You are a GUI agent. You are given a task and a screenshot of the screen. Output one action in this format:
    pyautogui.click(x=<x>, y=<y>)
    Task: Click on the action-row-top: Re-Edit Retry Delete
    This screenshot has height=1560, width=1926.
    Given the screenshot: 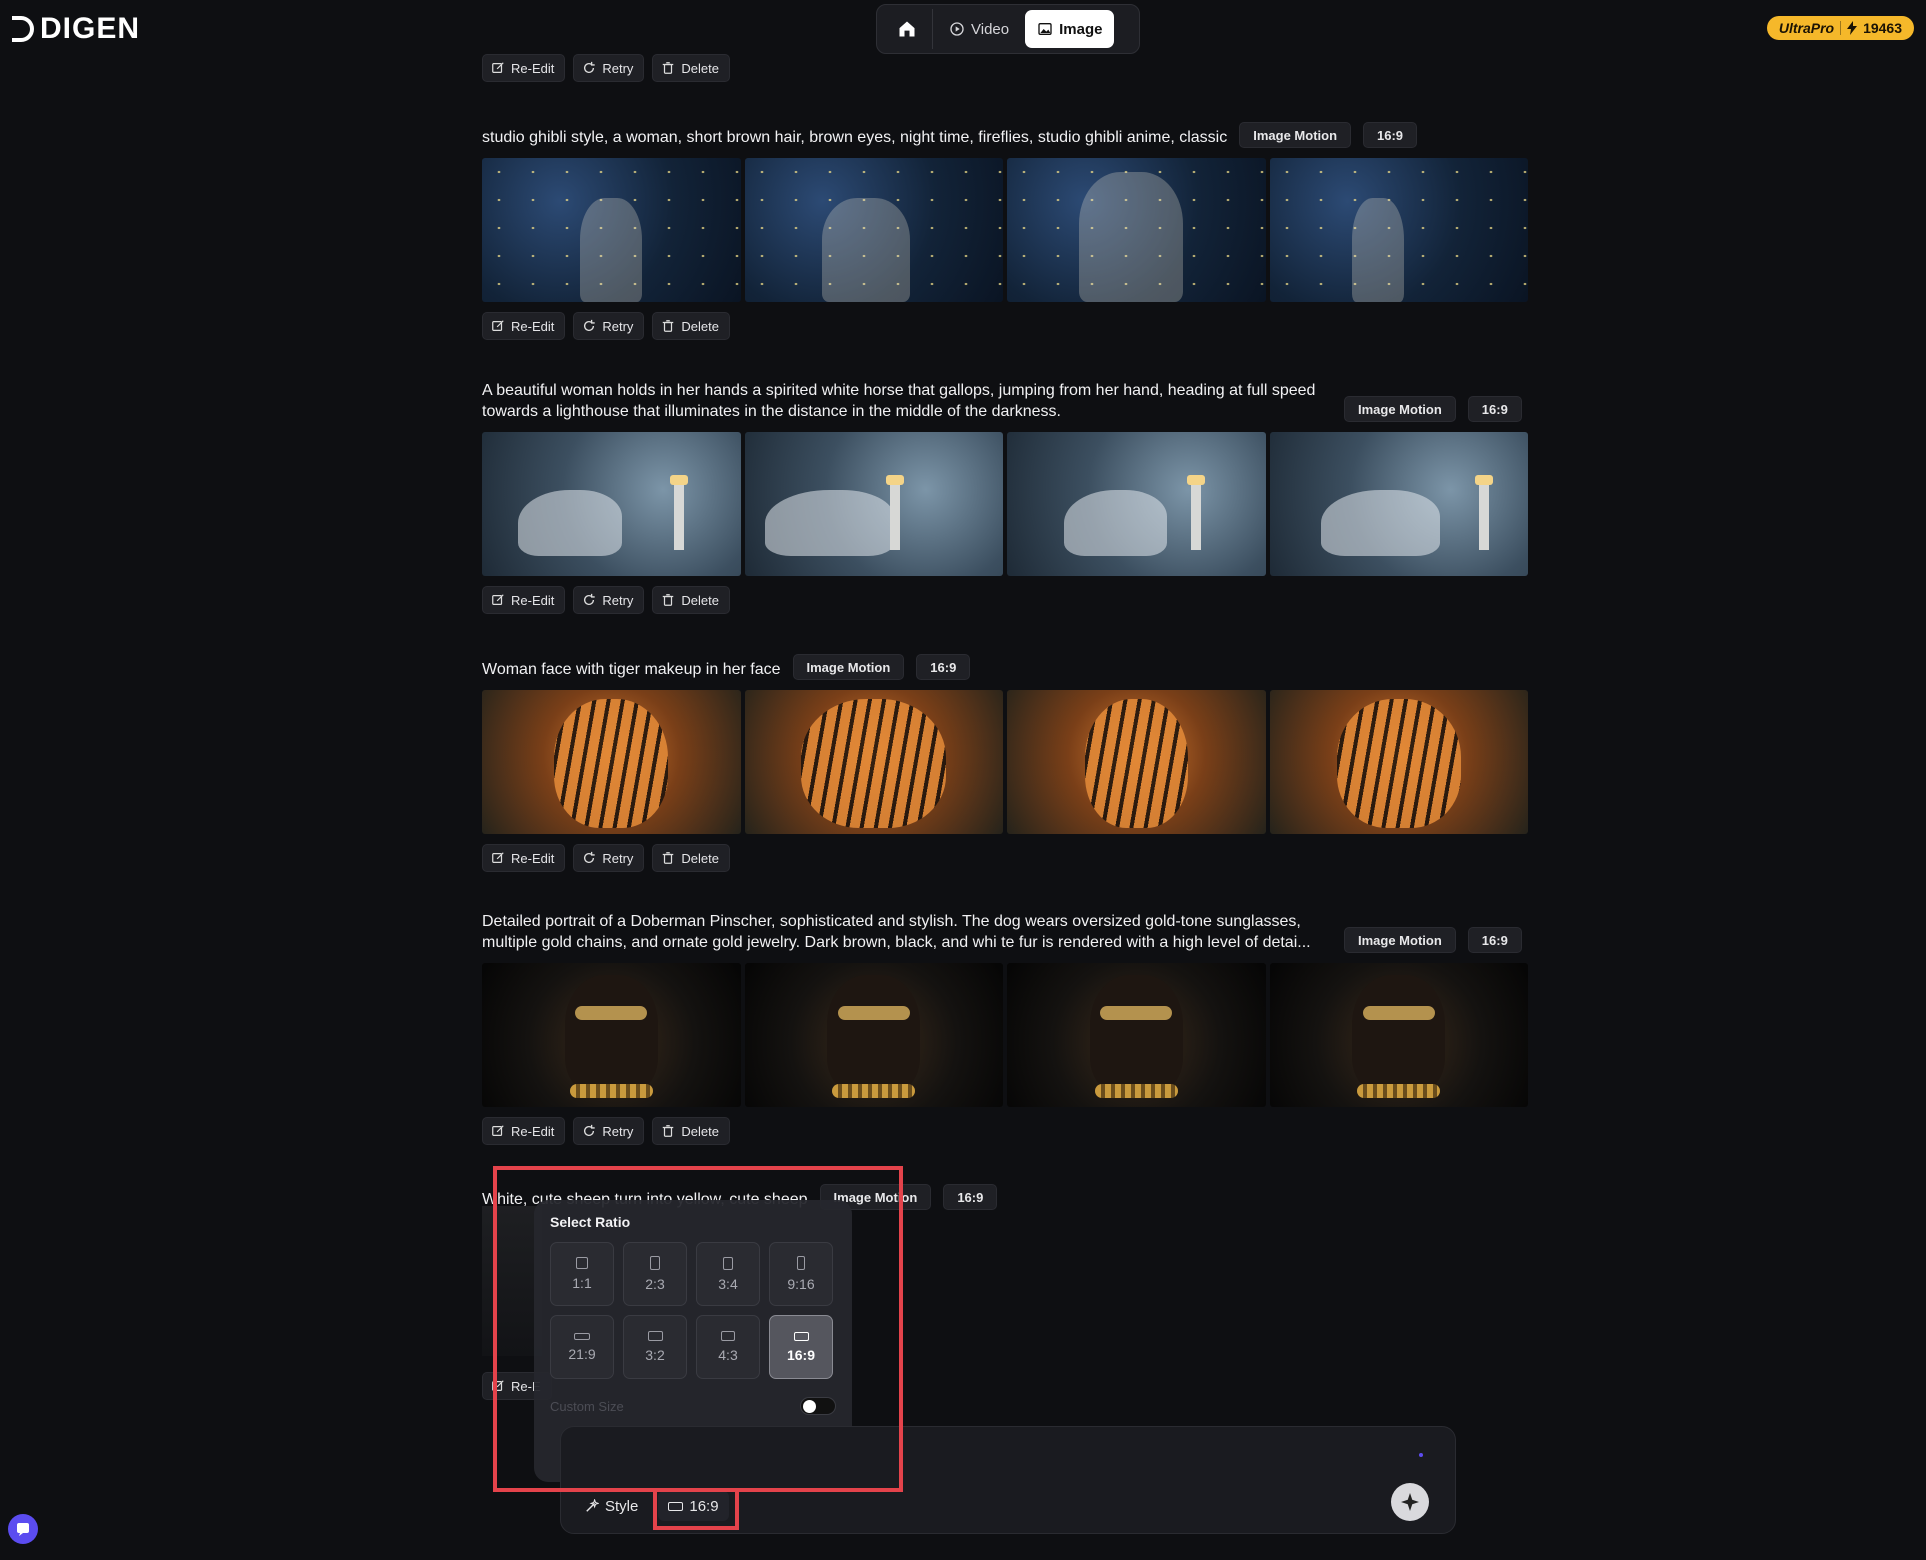 What is the action you would take?
    pyautogui.click(x=606, y=68)
    